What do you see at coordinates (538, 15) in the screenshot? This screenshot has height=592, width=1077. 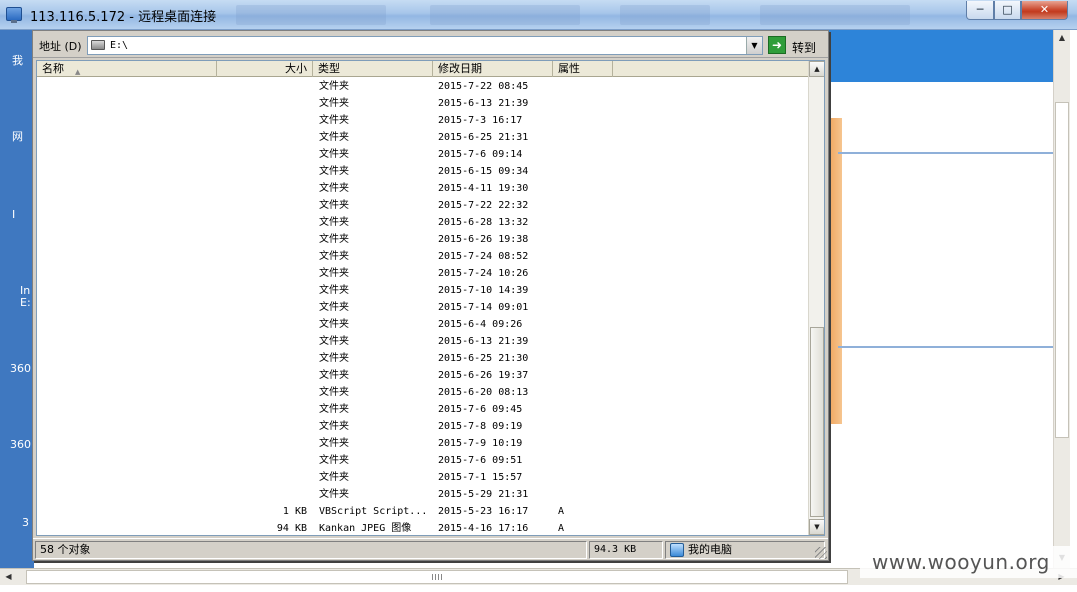 I see `rdp-title-bar: 113.116.5.172 - 远程桌面连接 ─ □ ✕` at bounding box center [538, 15].